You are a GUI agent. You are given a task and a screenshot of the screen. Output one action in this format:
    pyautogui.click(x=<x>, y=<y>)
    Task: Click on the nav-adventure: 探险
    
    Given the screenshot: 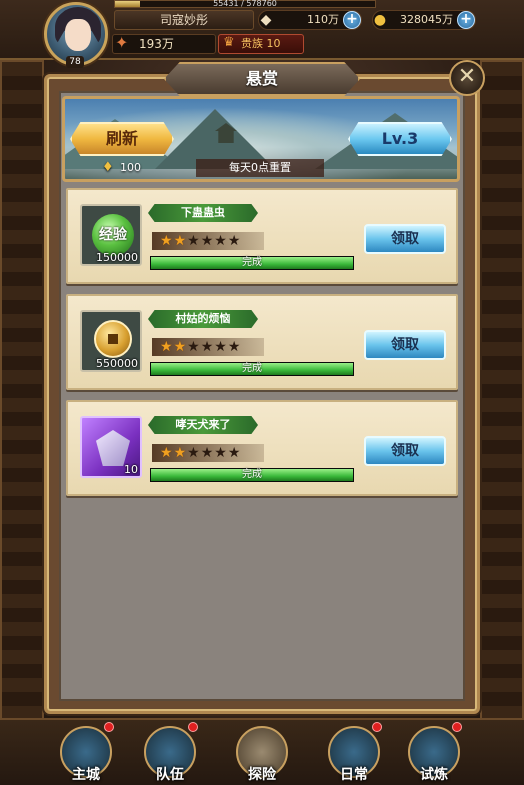 What is the action you would take?
    pyautogui.click(x=262, y=753)
    